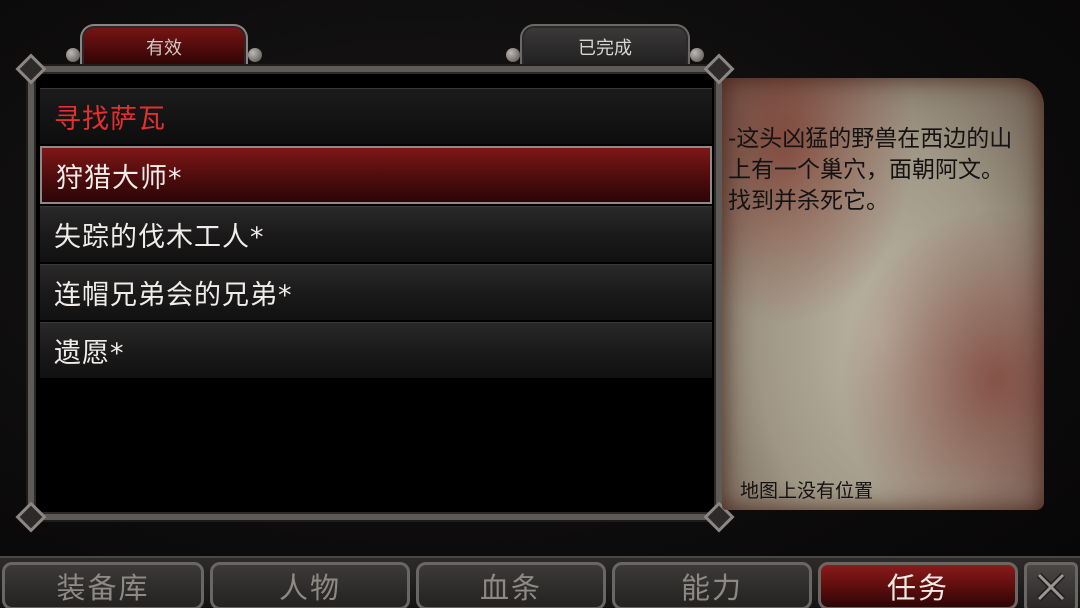  I want to click on nav-abilities-button: 能力, so click(712, 585).